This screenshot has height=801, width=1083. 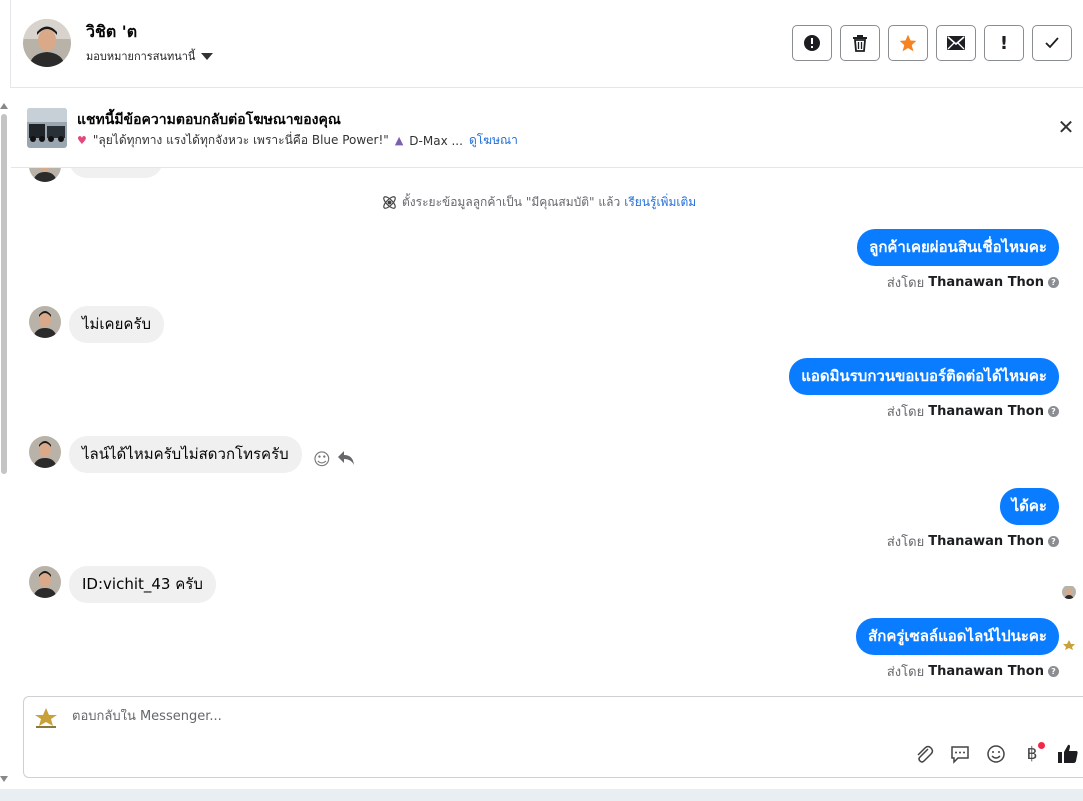 I want to click on page-logo-small, so click(x=1069, y=643).